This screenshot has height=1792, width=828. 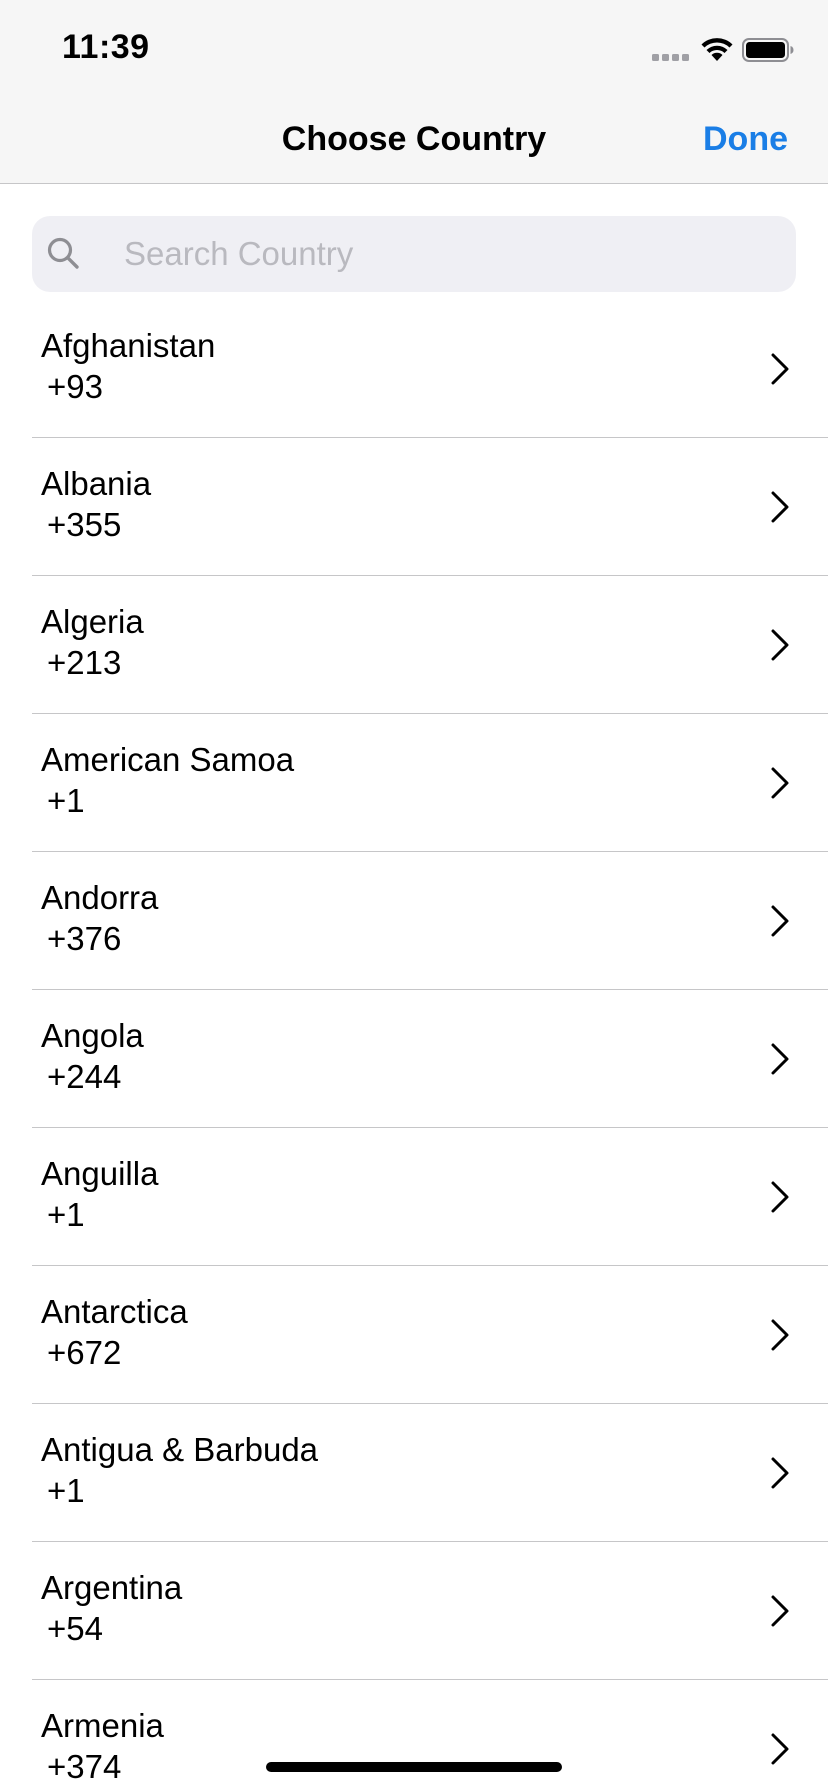 What do you see at coordinates (430, 1197) in the screenshot?
I see `country-row: Anguilla +1` at bounding box center [430, 1197].